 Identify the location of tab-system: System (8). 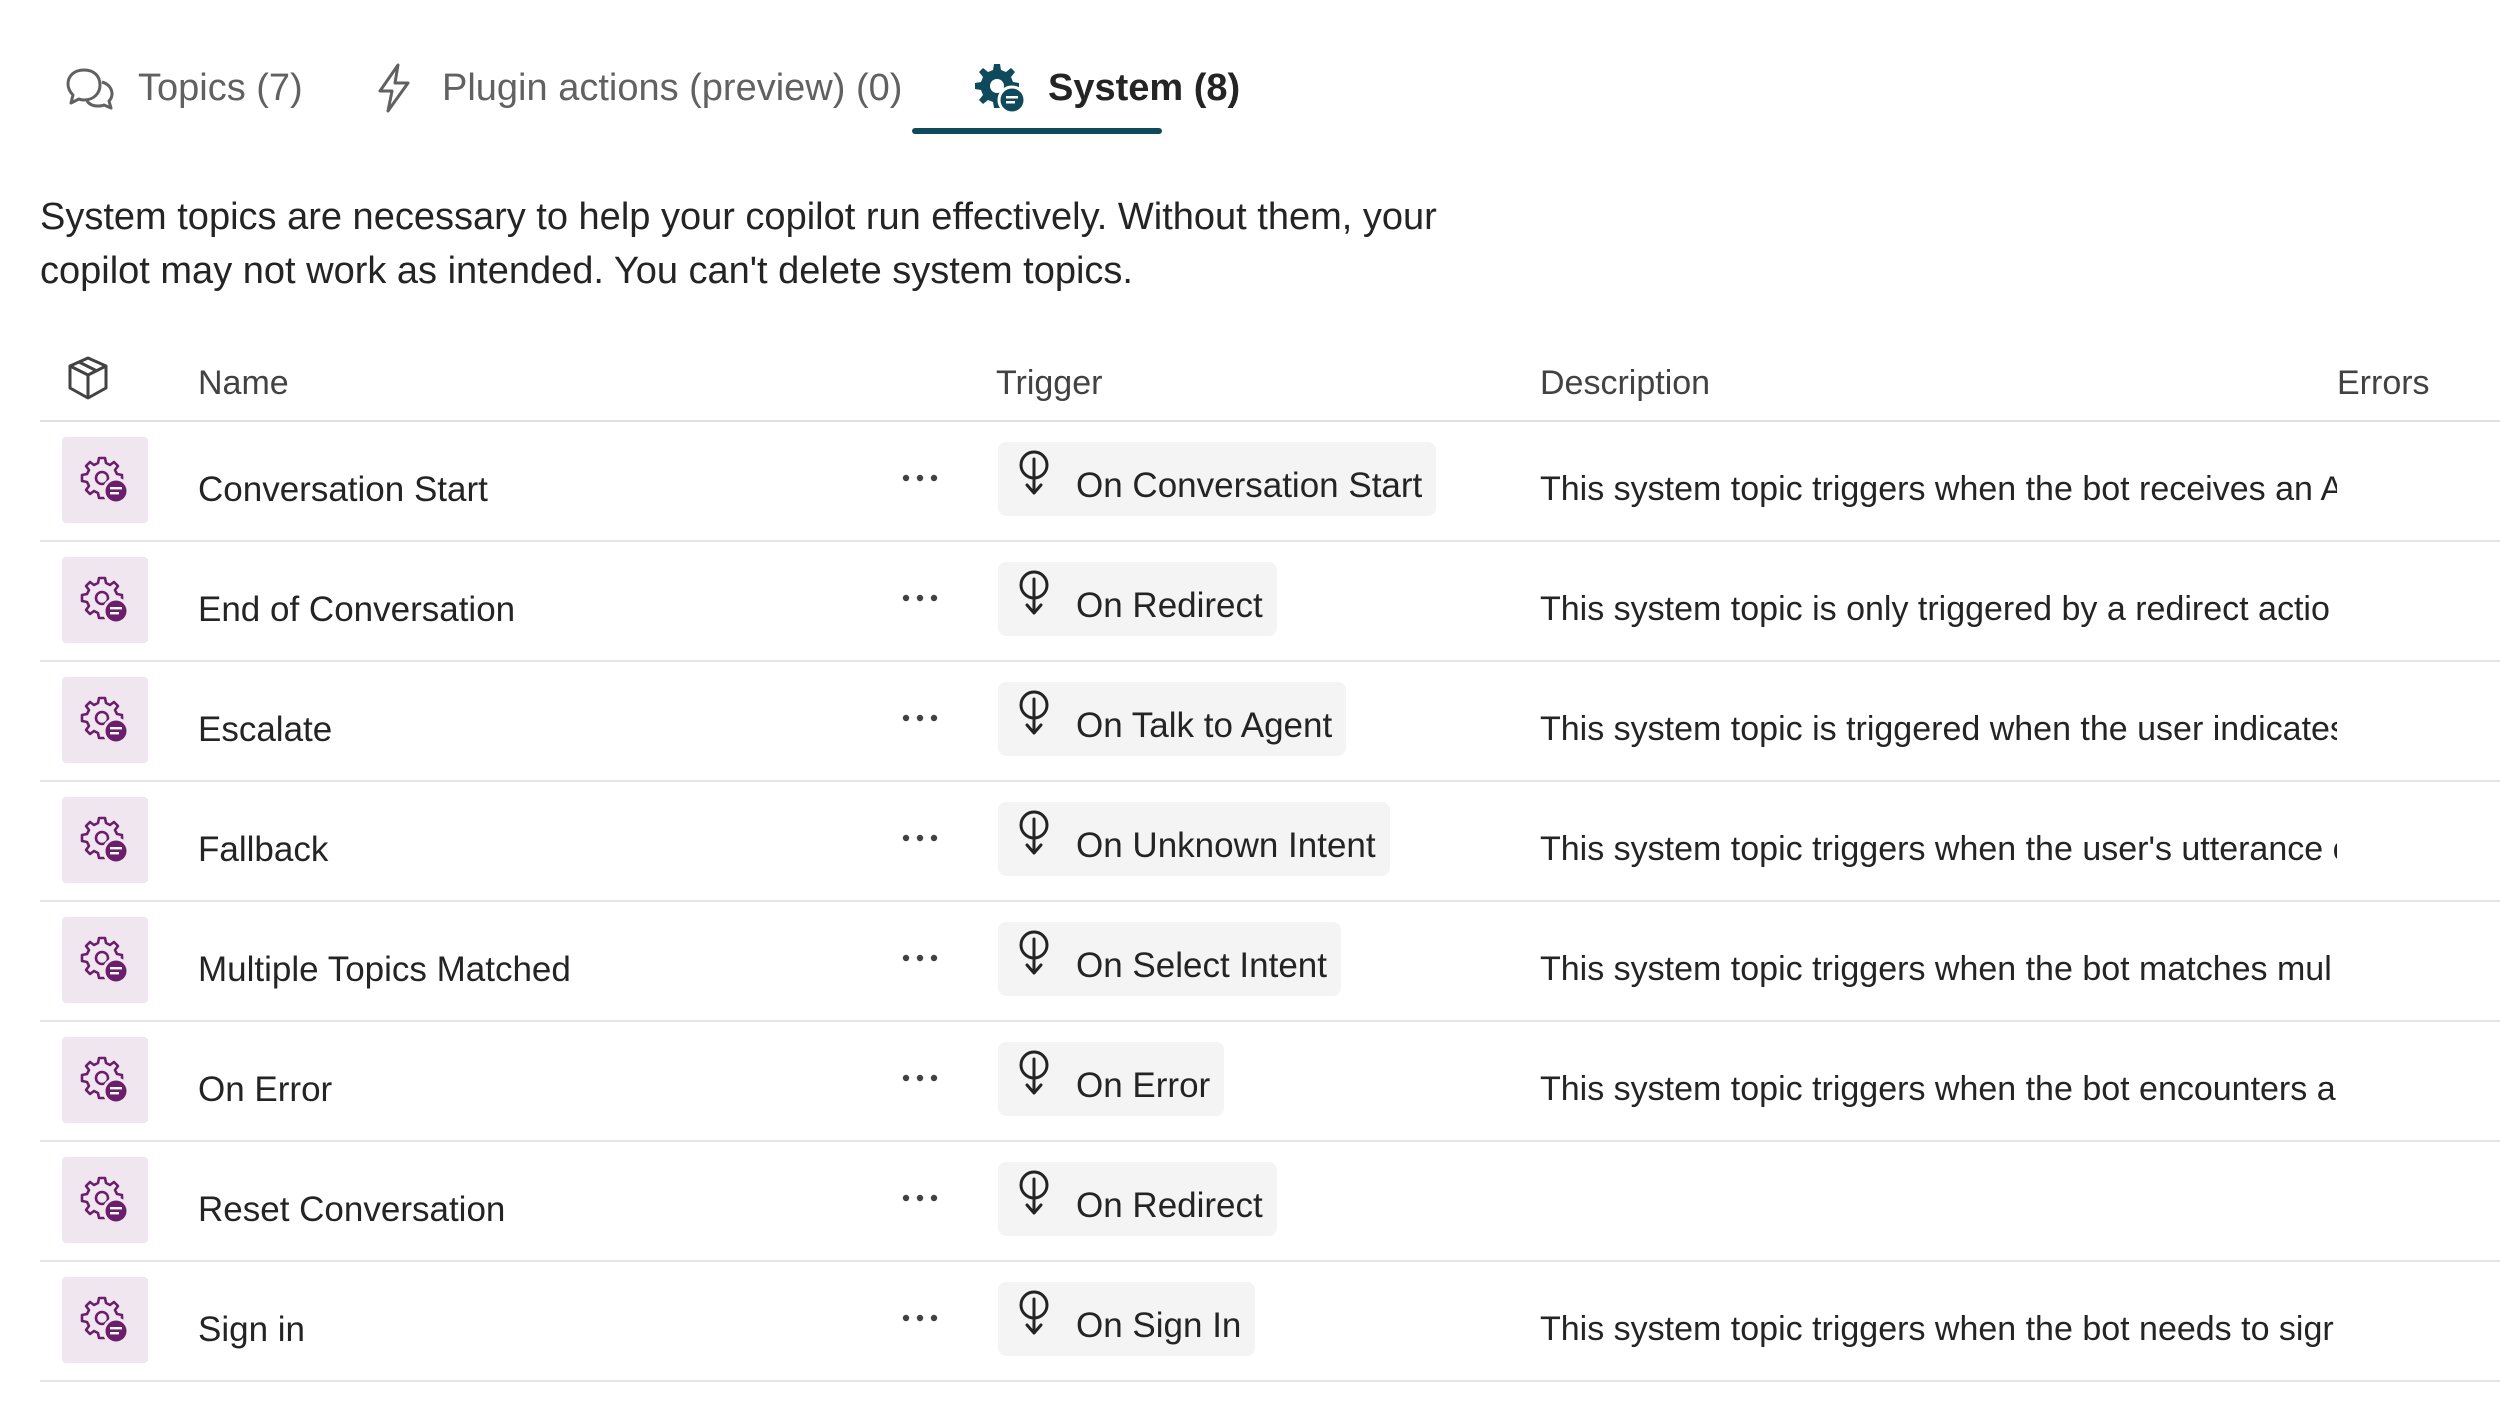
(1106, 88).